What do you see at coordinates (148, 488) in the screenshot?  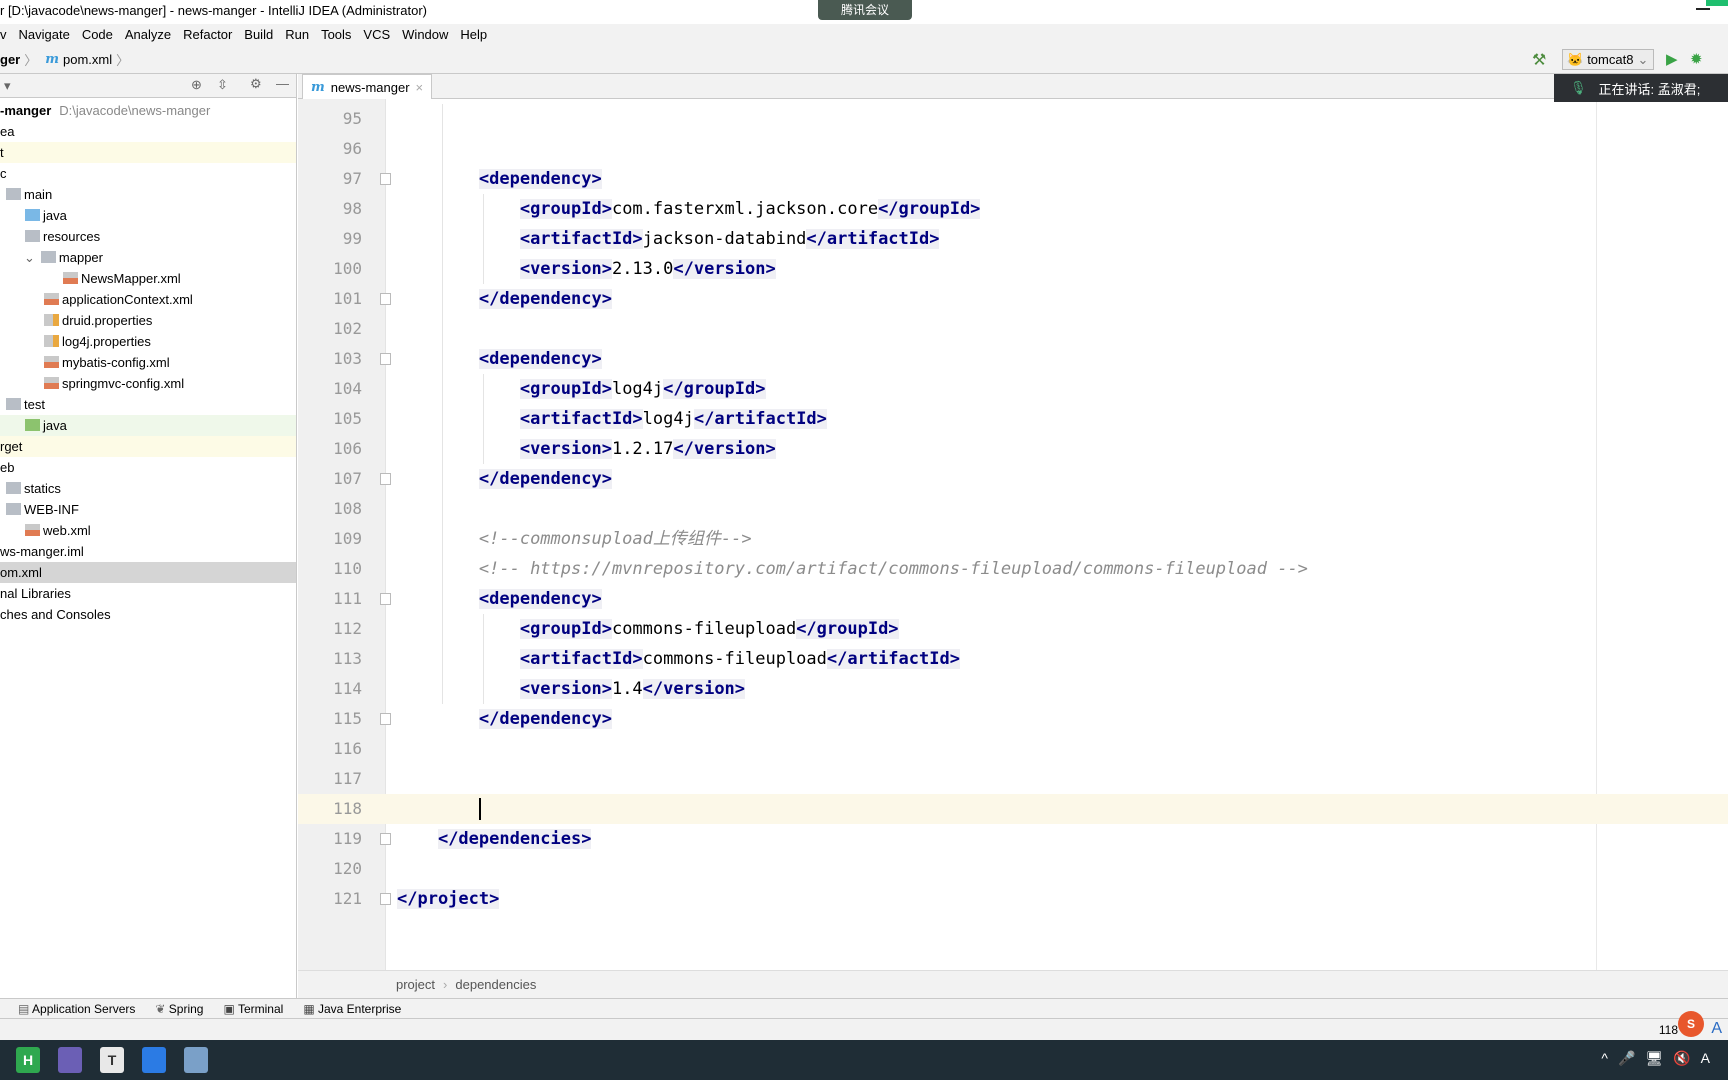 I see `tree-item: statics` at bounding box center [148, 488].